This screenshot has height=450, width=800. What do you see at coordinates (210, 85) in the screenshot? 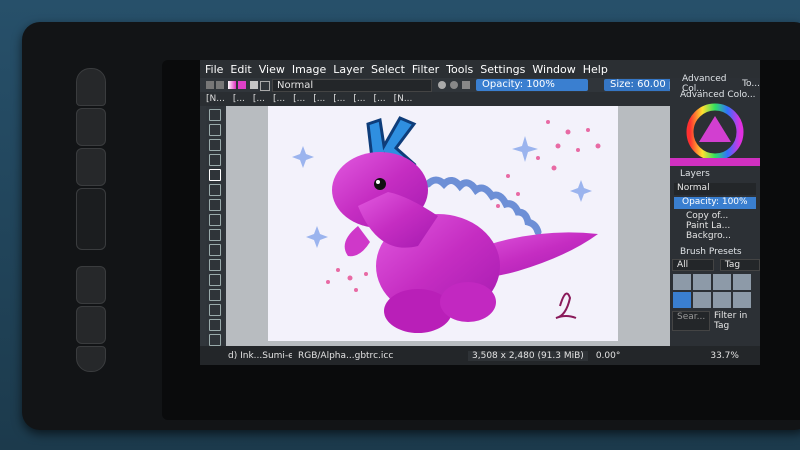
I see `new-document-icon` at bounding box center [210, 85].